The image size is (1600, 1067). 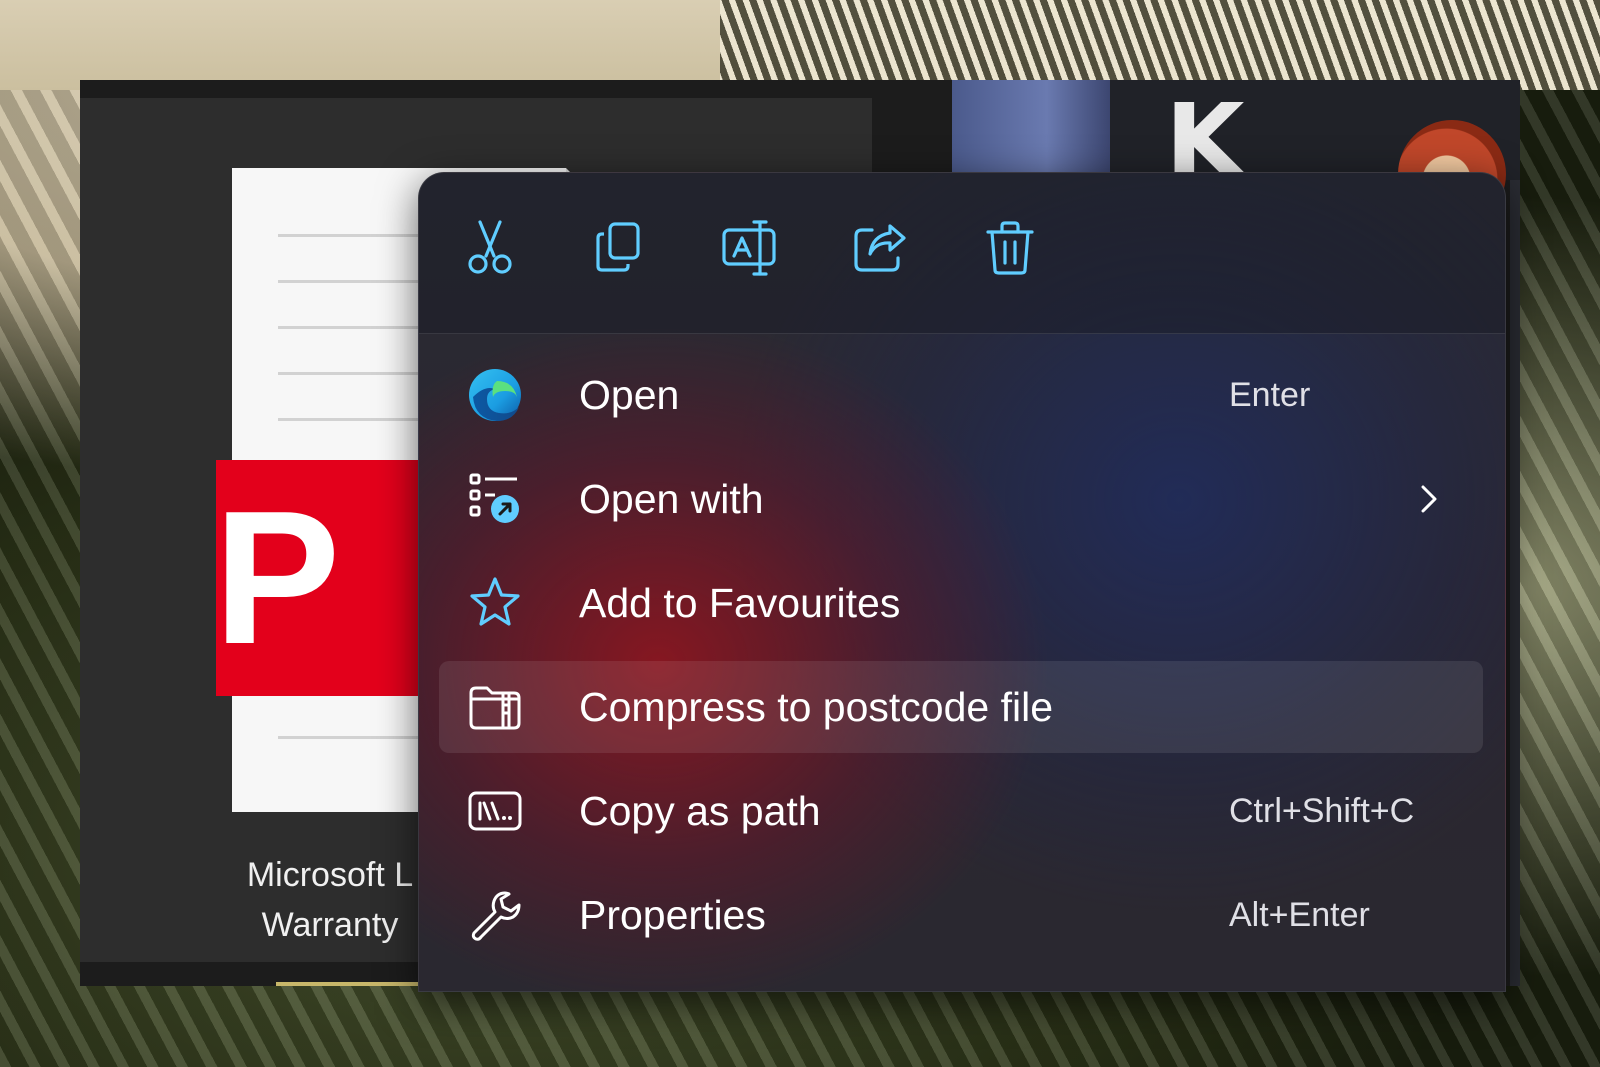 I want to click on path-icon, so click(x=495, y=811).